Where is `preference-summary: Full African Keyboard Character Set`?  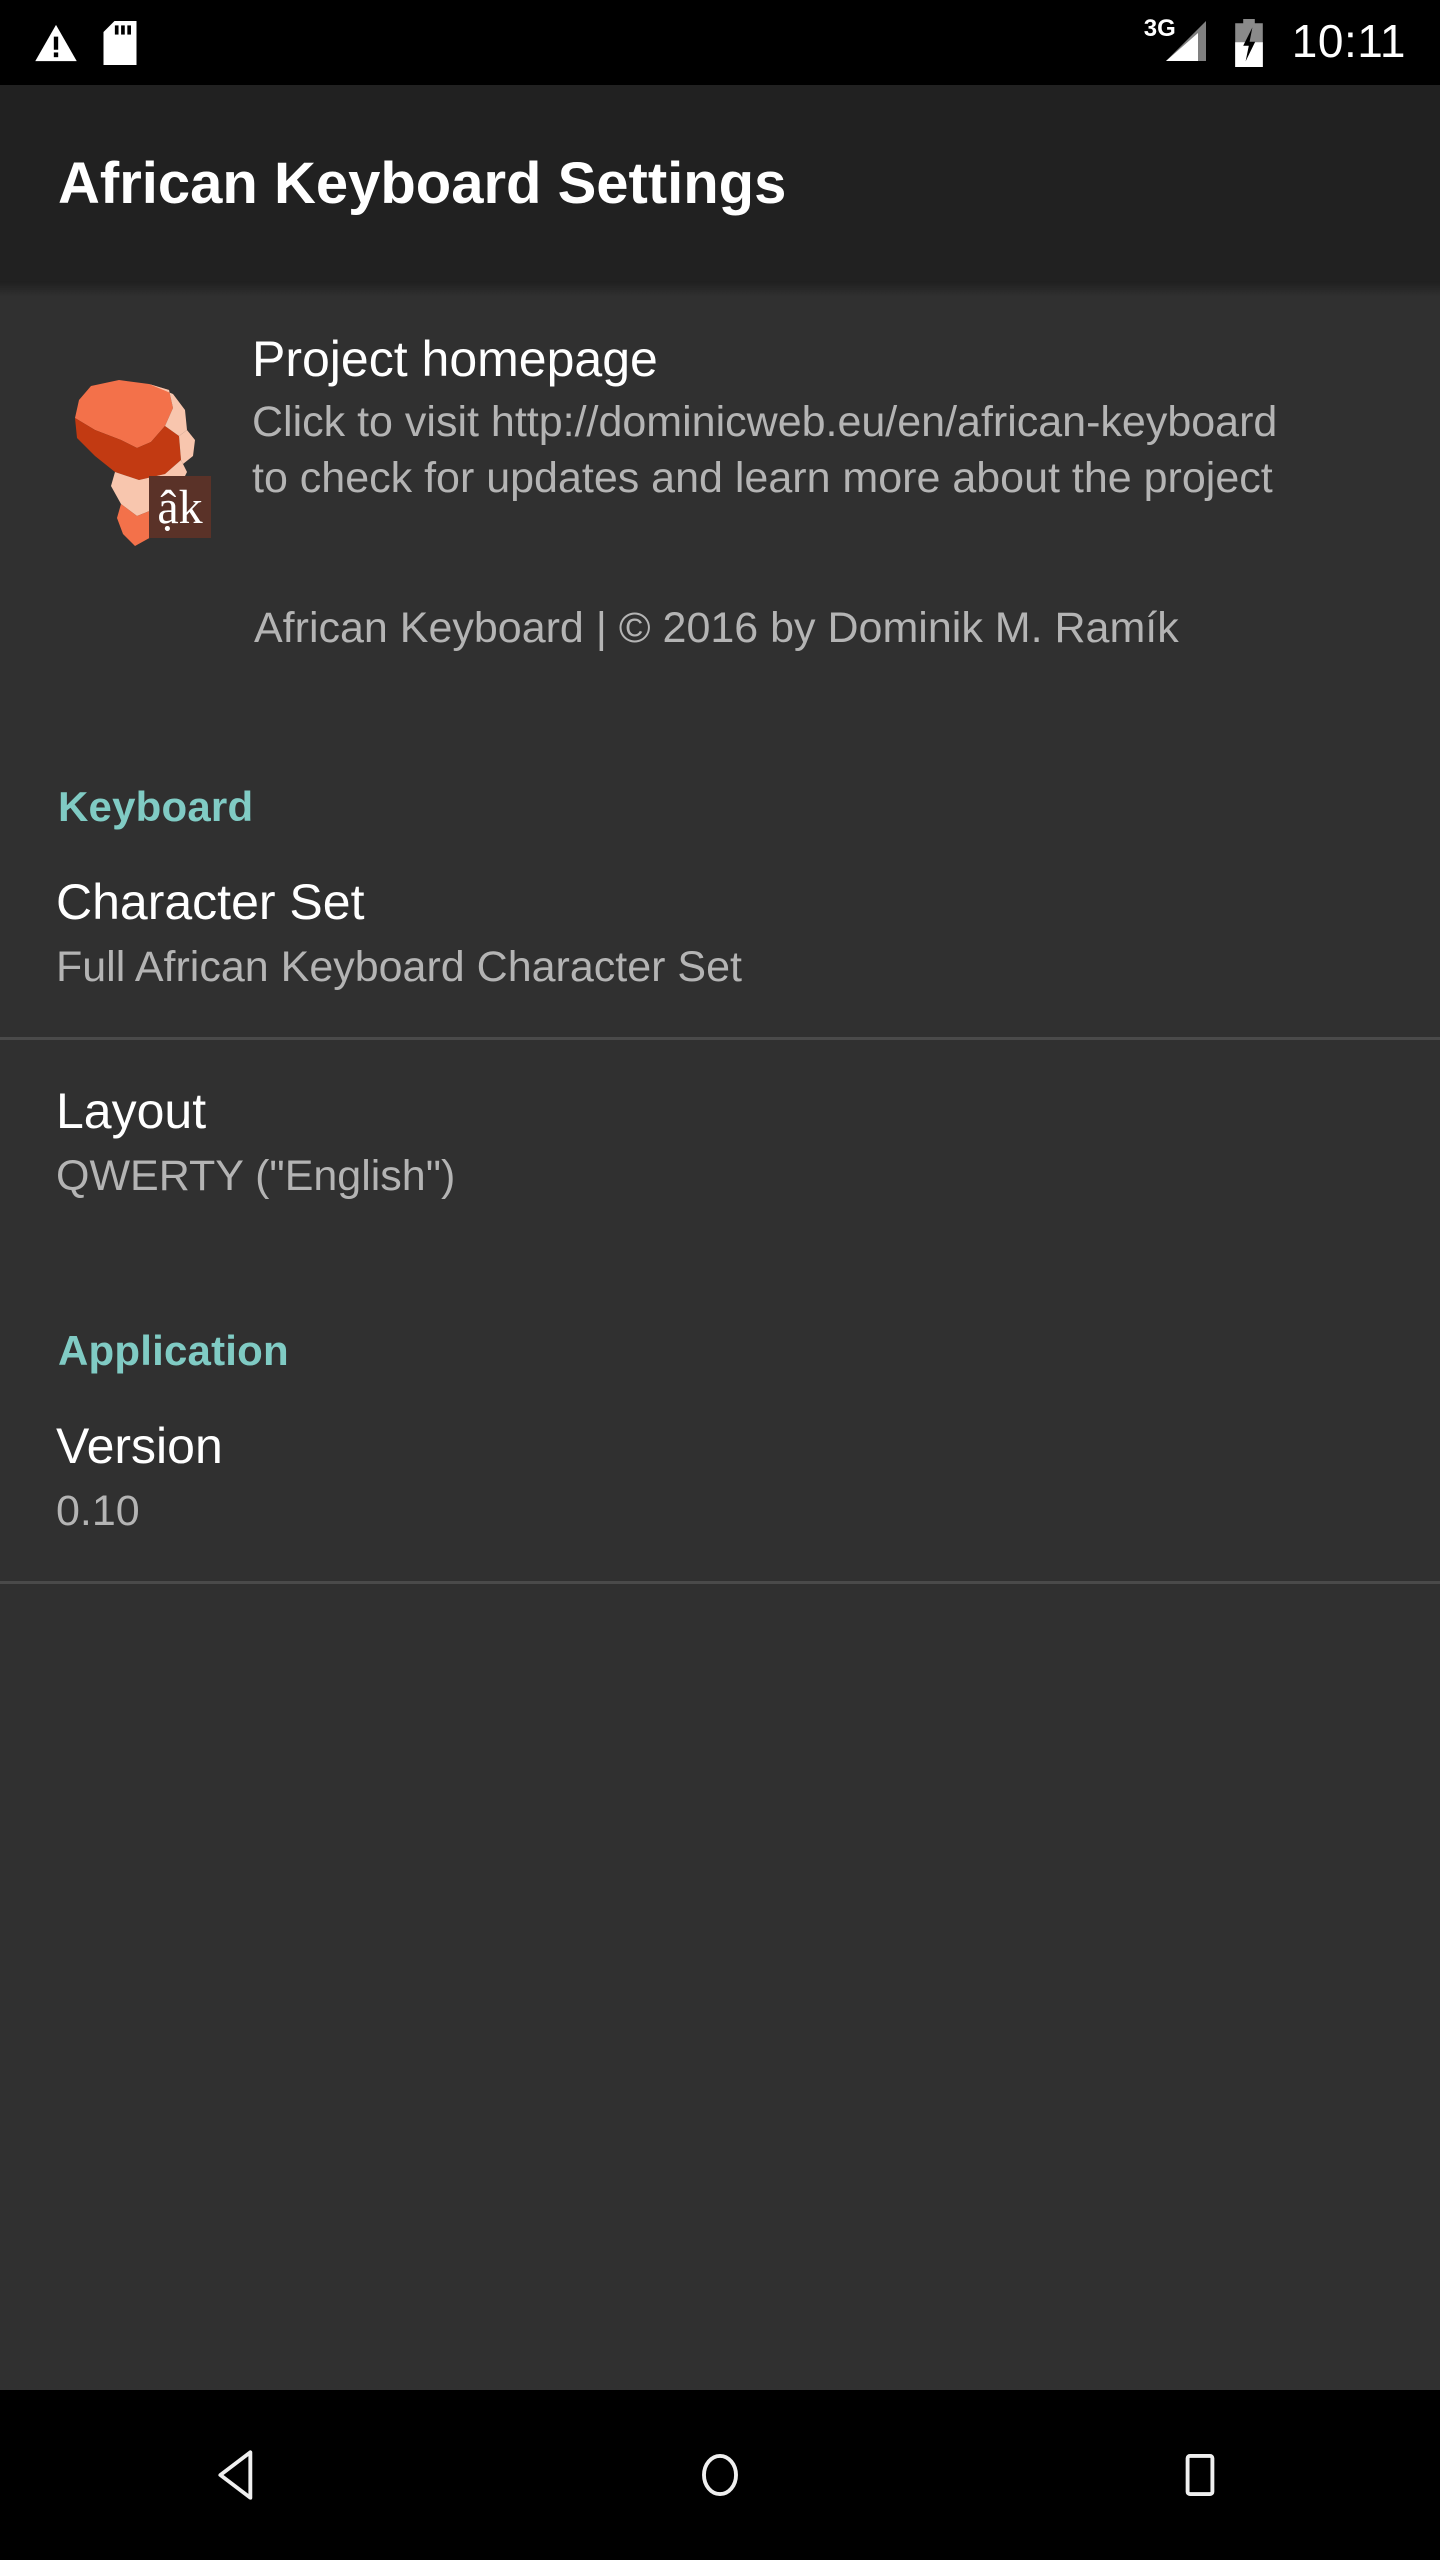 preference-summary: Full African Keyboard Character Set is located at coordinates (399, 966).